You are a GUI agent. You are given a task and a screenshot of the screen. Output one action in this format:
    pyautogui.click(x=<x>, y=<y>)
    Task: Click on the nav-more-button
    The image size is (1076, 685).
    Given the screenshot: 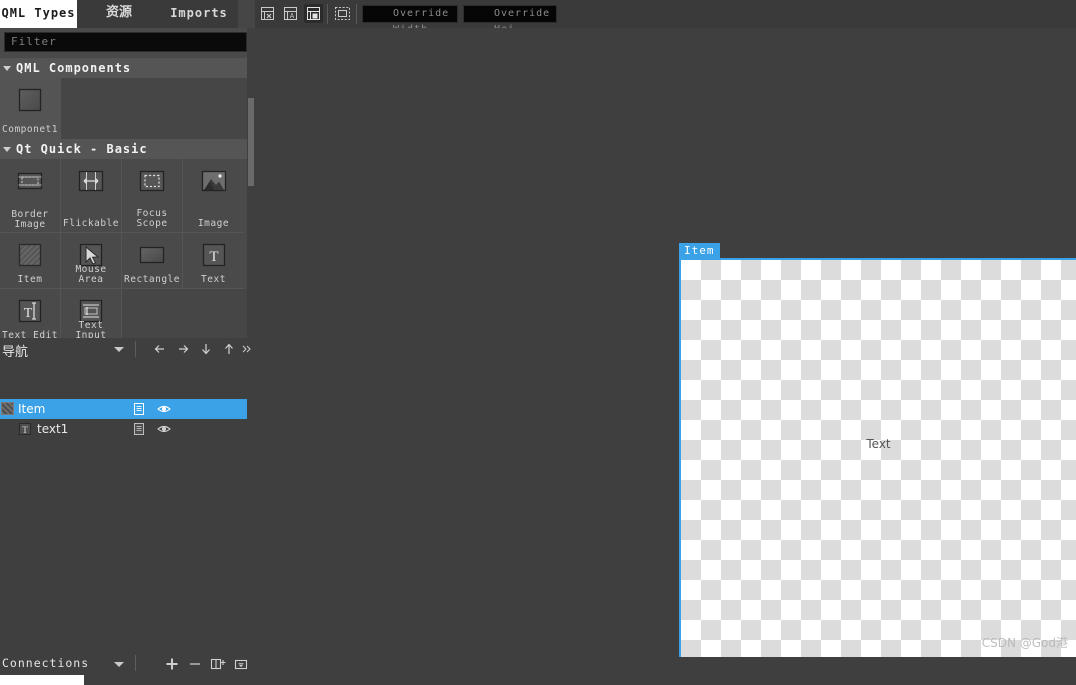 What is the action you would take?
    pyautogui.click(x=247, y=349)
    